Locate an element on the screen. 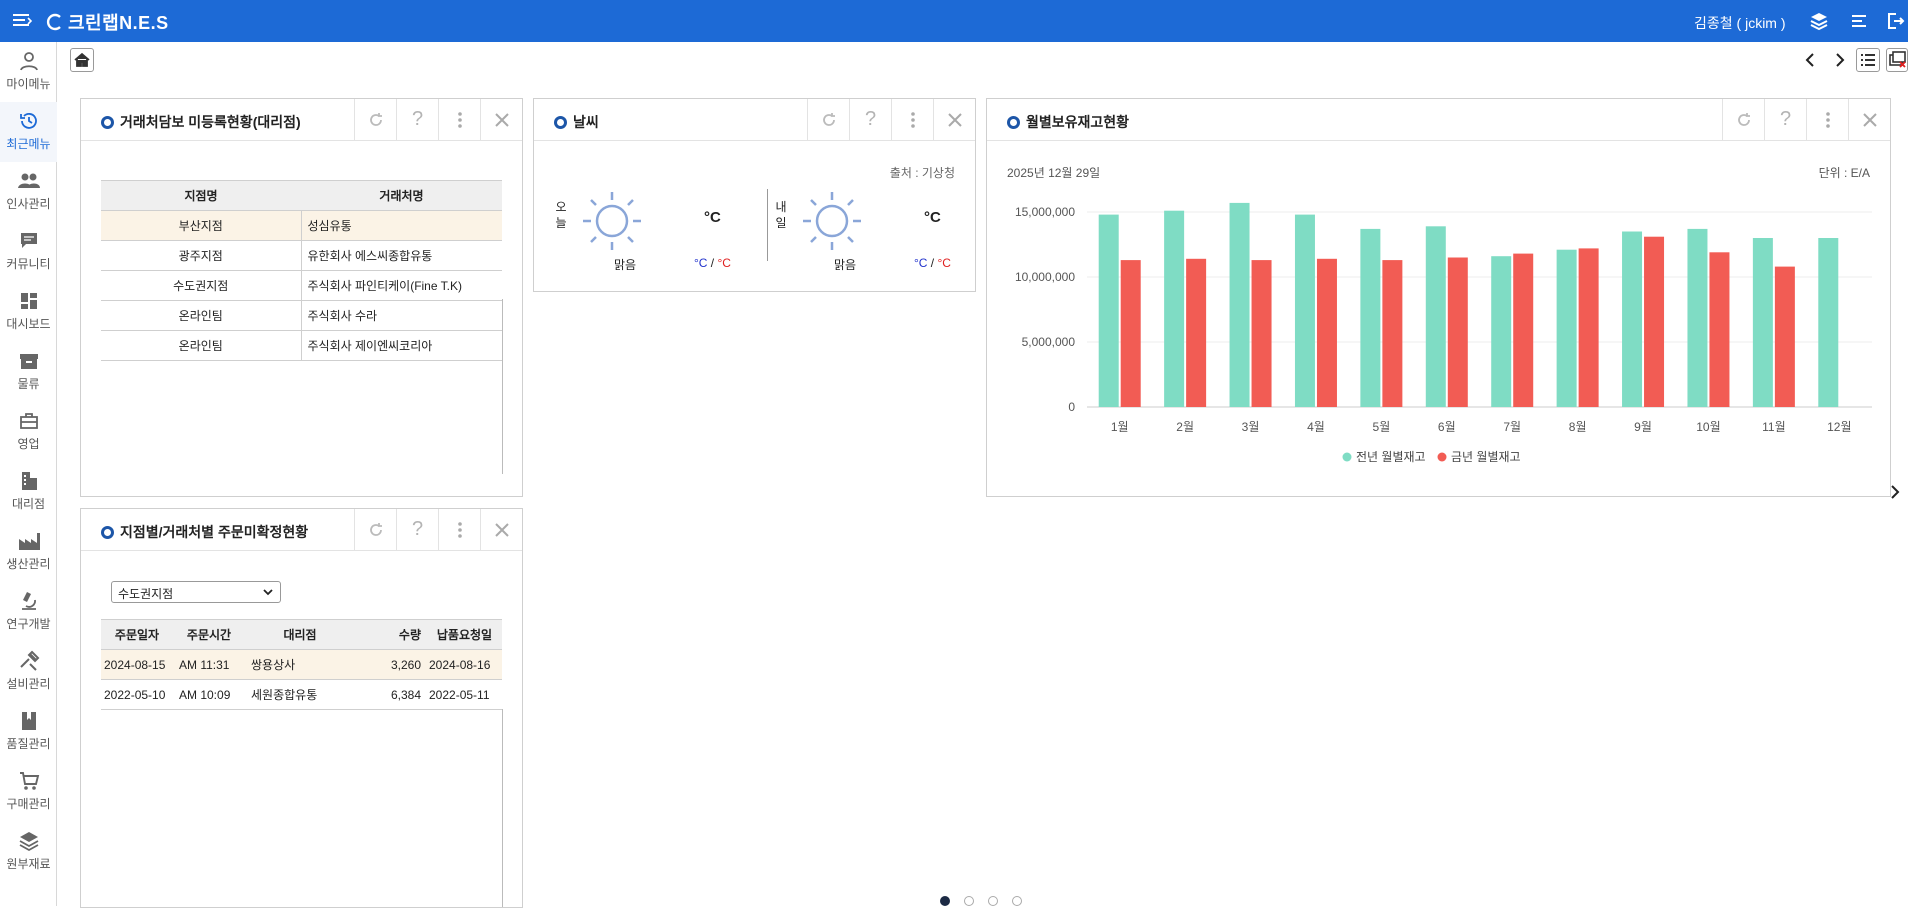 The image size is (1908, 908). widget-next-arrow-icon is located at coordinates (1895, 492).